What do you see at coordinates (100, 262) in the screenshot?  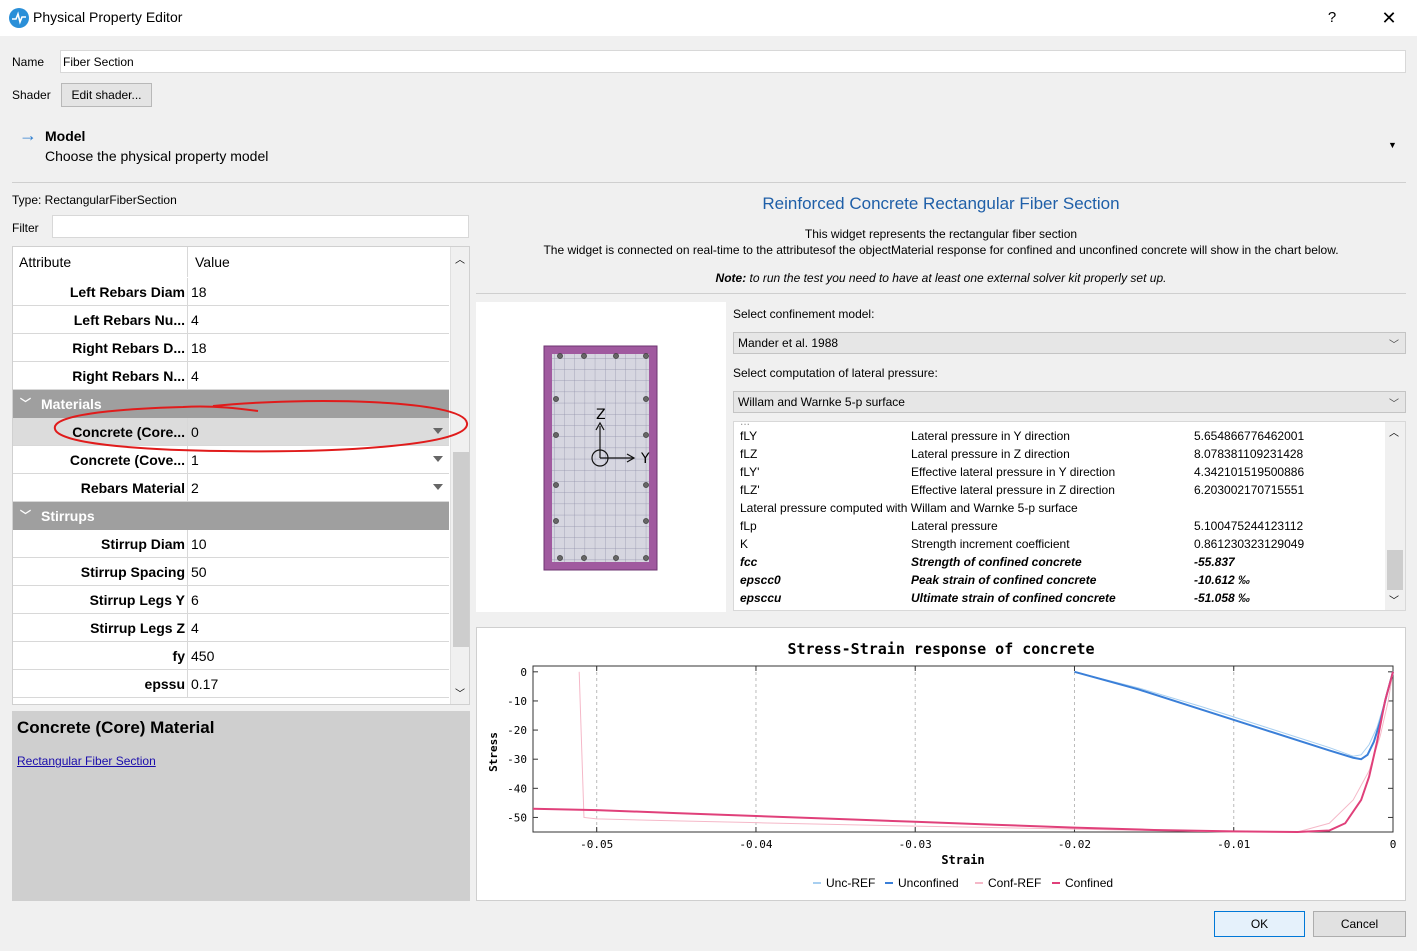 I see `header-attribute: Attribute` at bounding box center [100, 262].